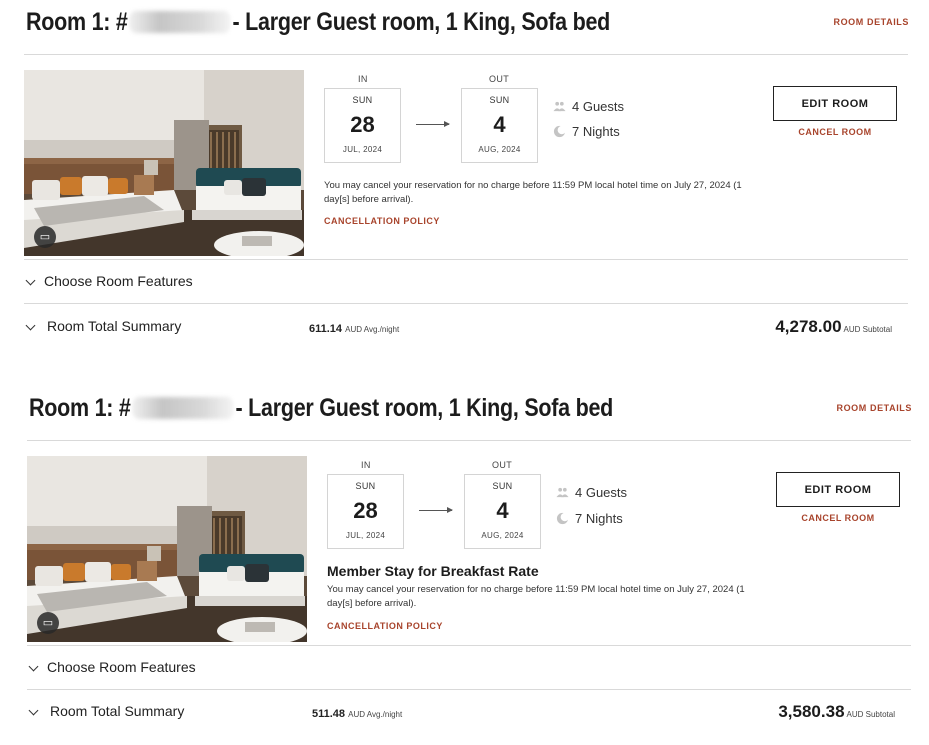  What do you see at coordinates (354, 329) in the screenshot?
I see `avg-per-night: 611.14 AUD Avg./night` at bounding box center [354, 329].